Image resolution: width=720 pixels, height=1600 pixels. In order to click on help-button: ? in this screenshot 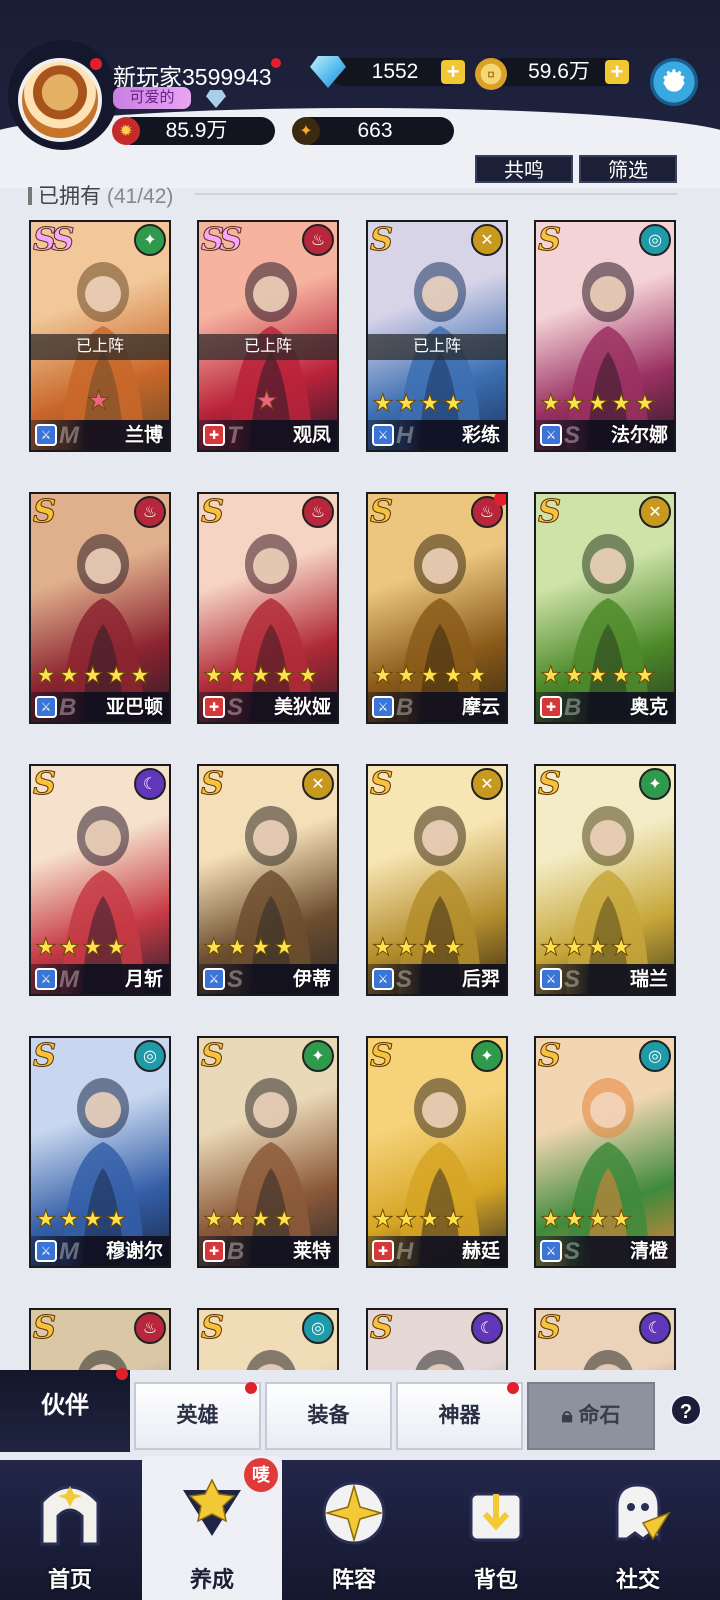, I will do `click(686, 1410)`.